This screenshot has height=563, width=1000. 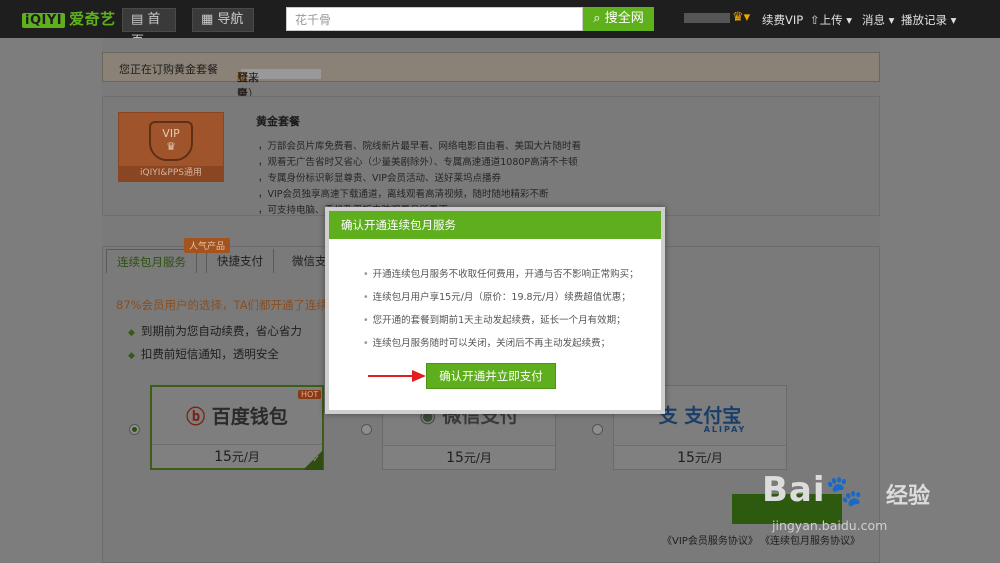 What do you see at coordinates (366, 429) in the screenshot?
I see `wechat-pay-radio` at bounding box center [366, 429].